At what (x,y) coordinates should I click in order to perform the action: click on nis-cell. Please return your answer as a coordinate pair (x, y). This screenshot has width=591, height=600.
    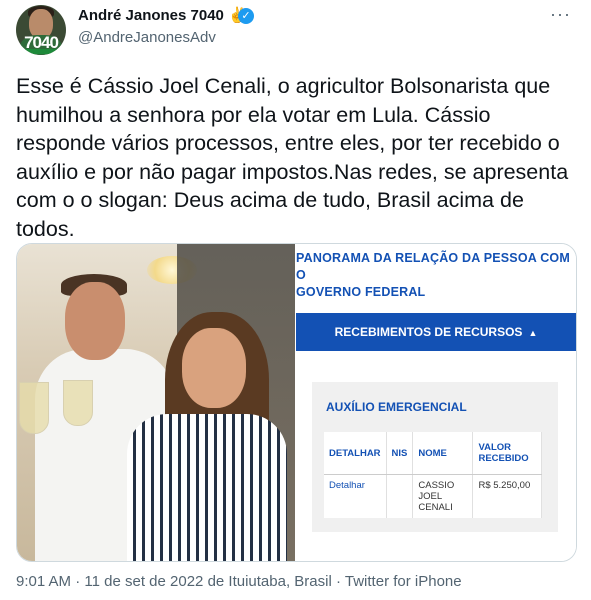
    Looking at the image, I should click on (400, 496).